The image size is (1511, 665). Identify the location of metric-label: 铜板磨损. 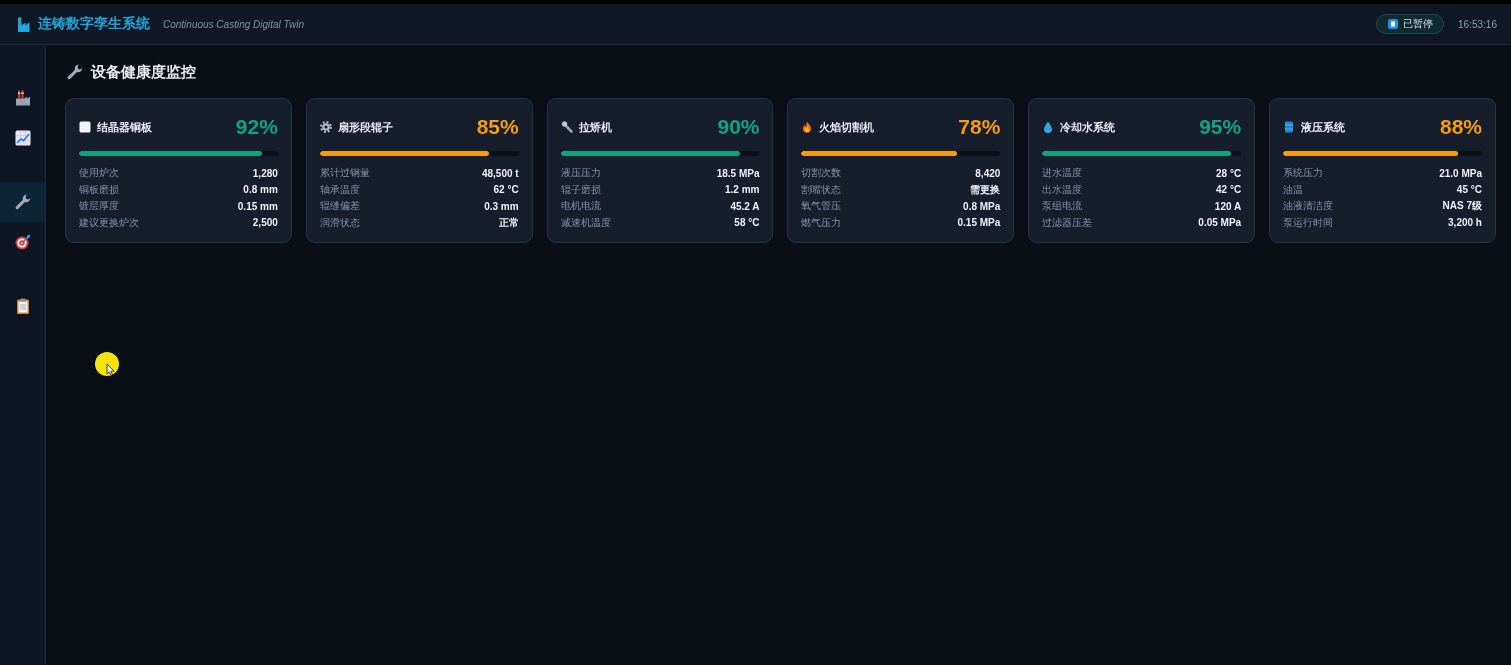
(99, 189).